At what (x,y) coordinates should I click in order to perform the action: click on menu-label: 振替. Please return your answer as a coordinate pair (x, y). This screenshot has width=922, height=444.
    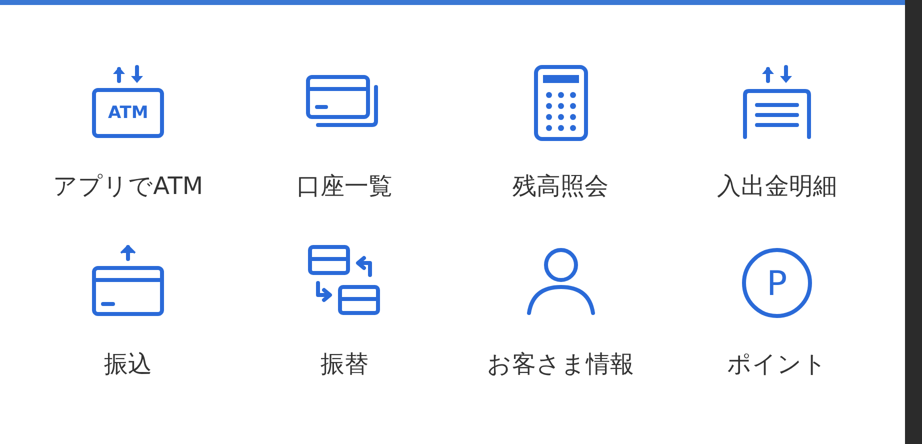
    Looking at the image, I should click on (344, 364).